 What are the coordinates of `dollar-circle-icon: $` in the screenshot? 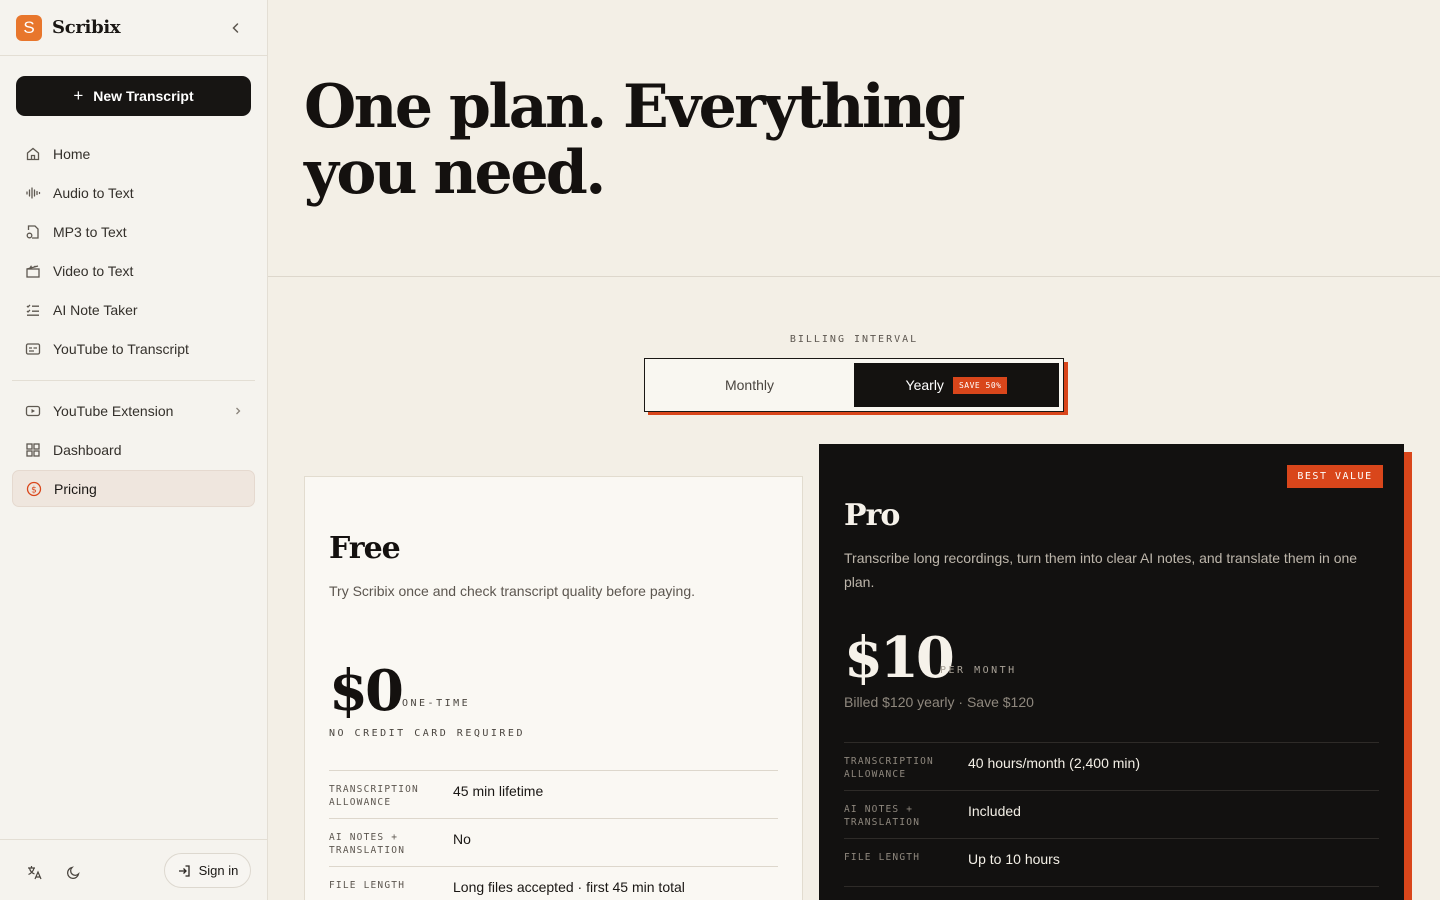 It's located at (33, 488).